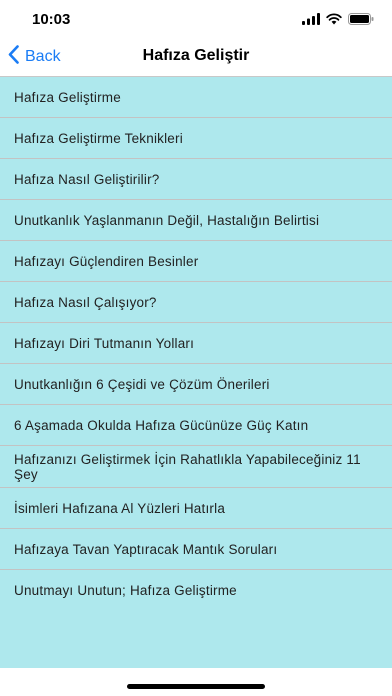  Describe the element at coordinates (196, 302) in the screenshot. I see `list-item: Hafıza Nasıl Çalışıyor?` at that location.